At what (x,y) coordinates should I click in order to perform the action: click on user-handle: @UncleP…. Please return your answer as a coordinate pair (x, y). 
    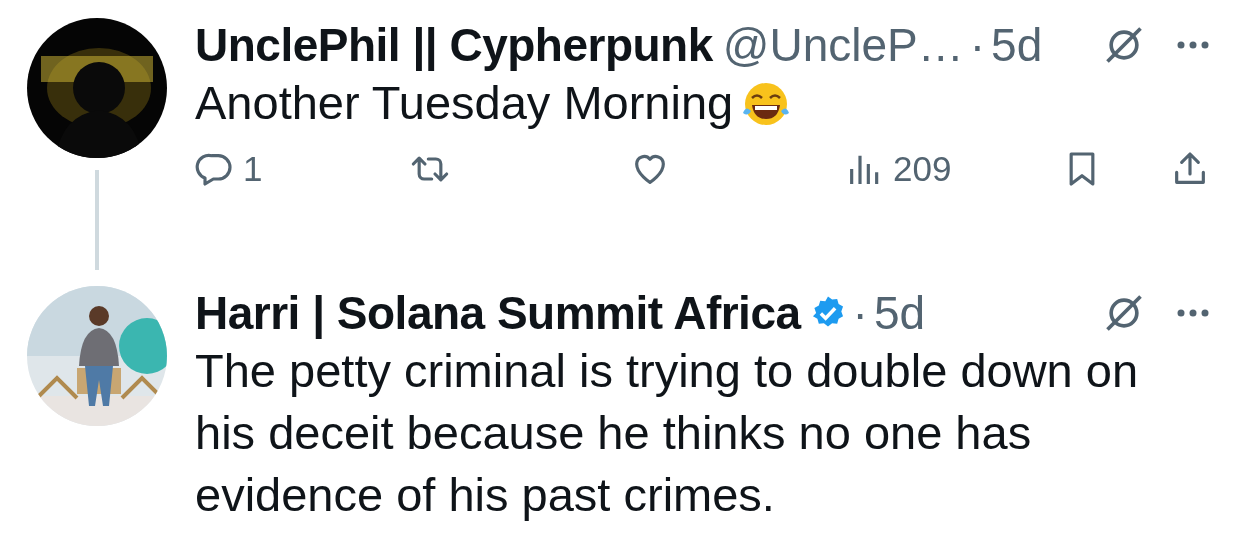
    Looking at the image, I should click on (843, 45).